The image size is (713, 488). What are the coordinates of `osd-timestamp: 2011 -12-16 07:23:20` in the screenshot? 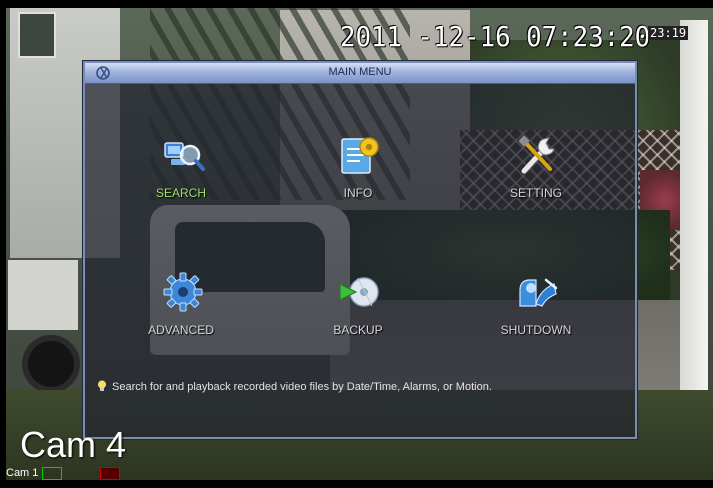 It's located at (495, 36).